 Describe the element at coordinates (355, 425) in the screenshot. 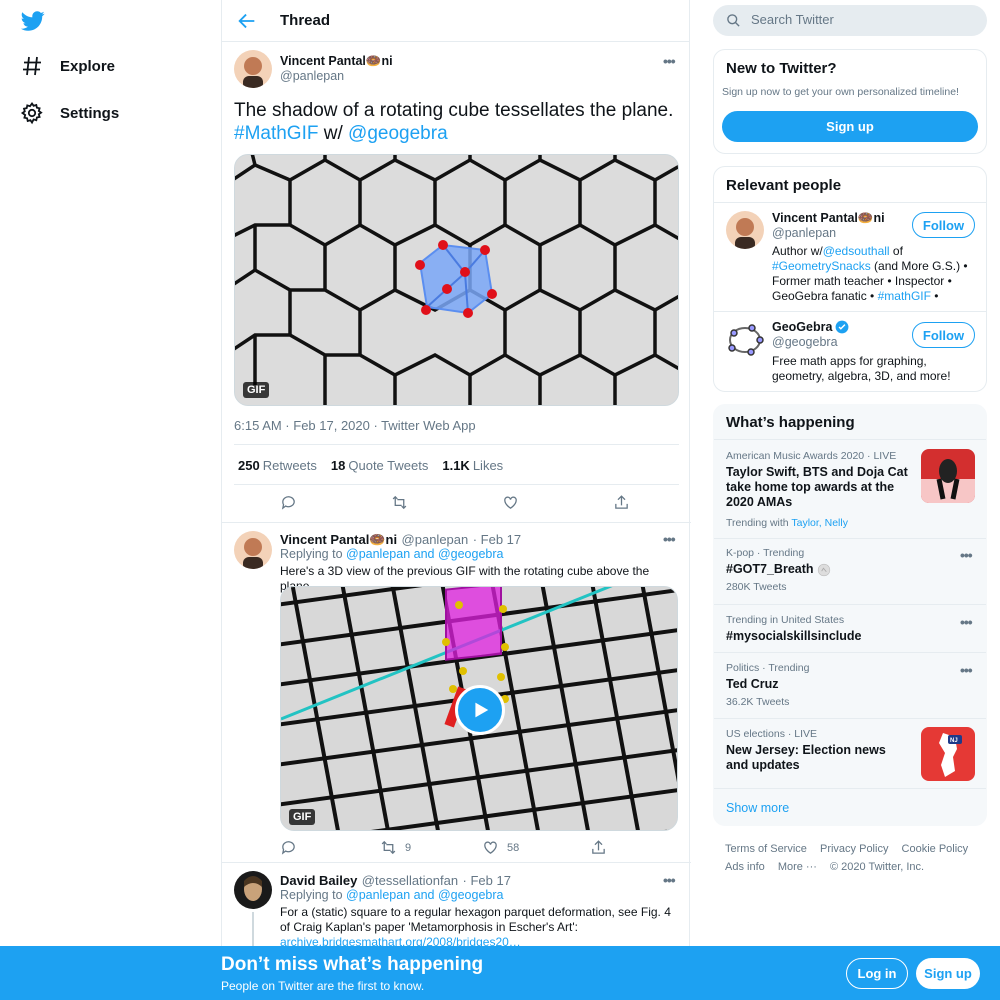

I see `tweet-timestamp: 6:15 AM · Feb 17, 2020 · Twitter Web App` at that location.